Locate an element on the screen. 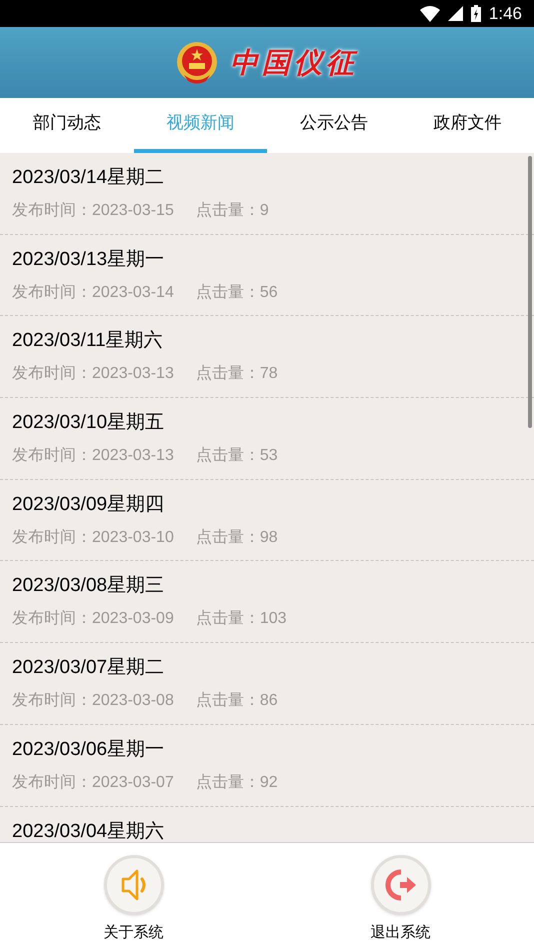 The width and height of the screenshot is (534, 950). publish-date: 发布时间：2023-03-08 is located at coordinates (93, 701).